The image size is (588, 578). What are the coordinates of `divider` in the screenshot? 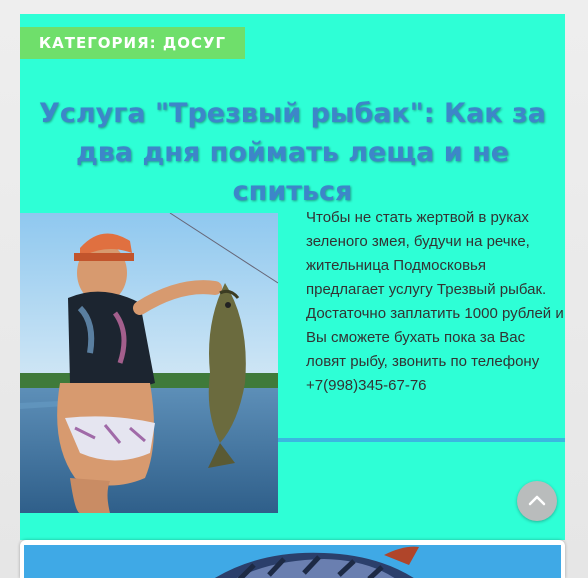 It's located at (421, 440).